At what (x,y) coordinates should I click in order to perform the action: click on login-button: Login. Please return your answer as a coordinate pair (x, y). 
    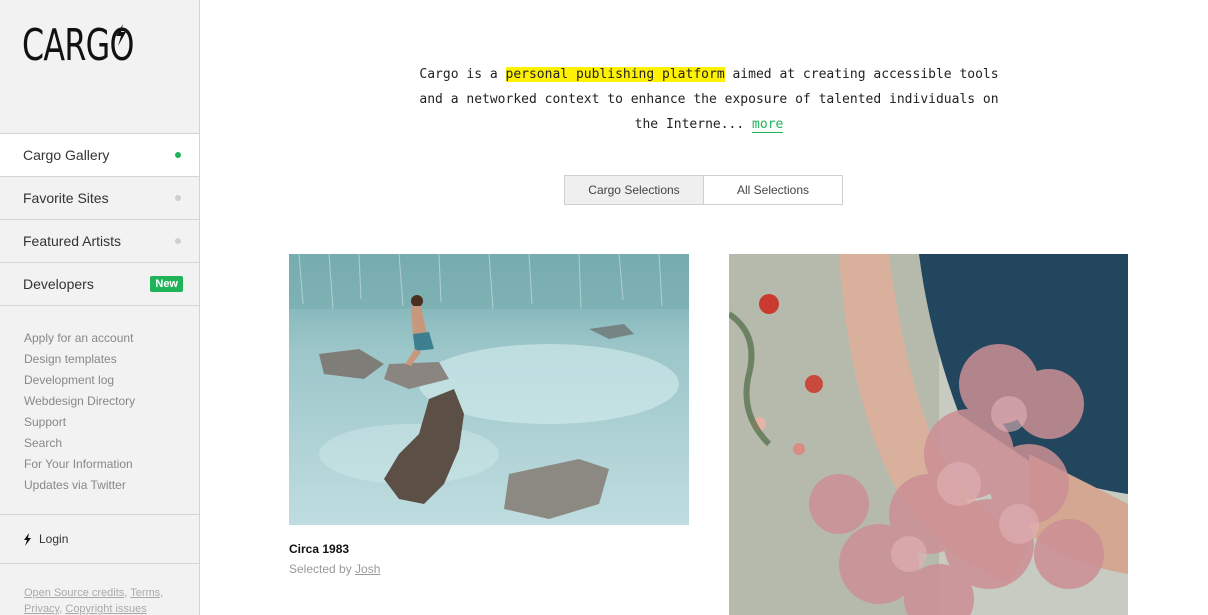
    Looking at the image, I should click on (99, 539).